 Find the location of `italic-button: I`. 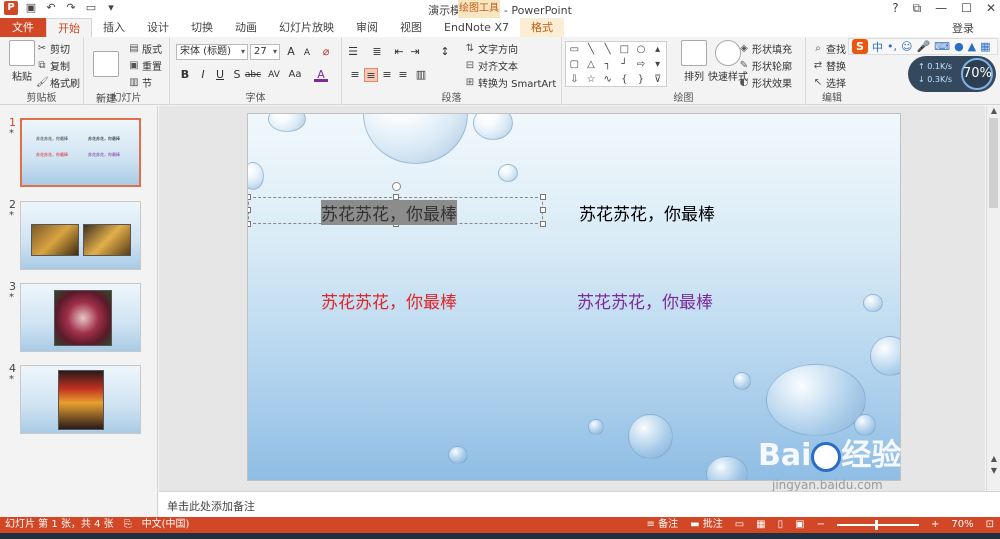

italic-button: I is located at coordinates (203, 75).